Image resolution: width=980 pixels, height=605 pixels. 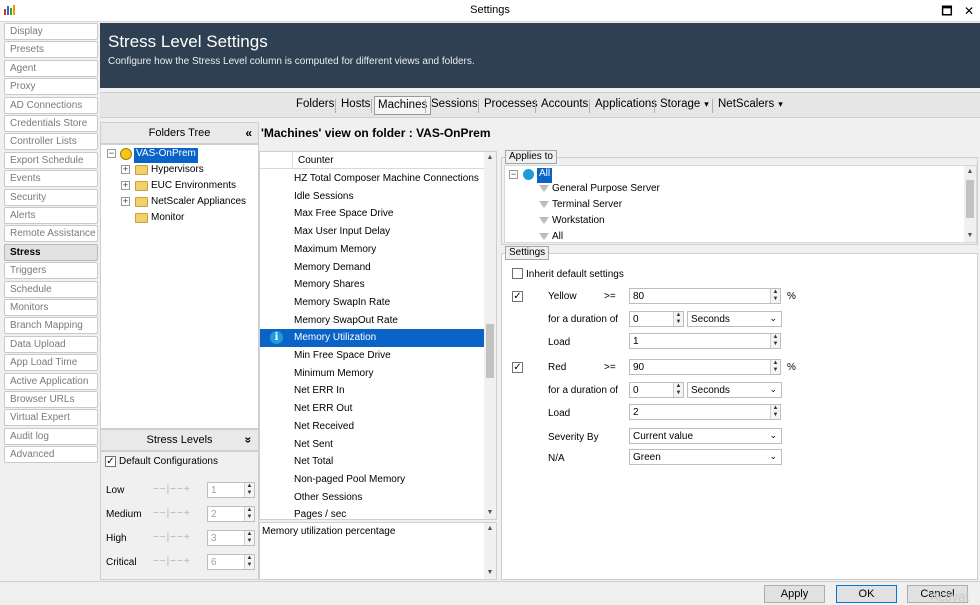 I want to click on tree-node: EUC Environments, so click(x=193, y=187).